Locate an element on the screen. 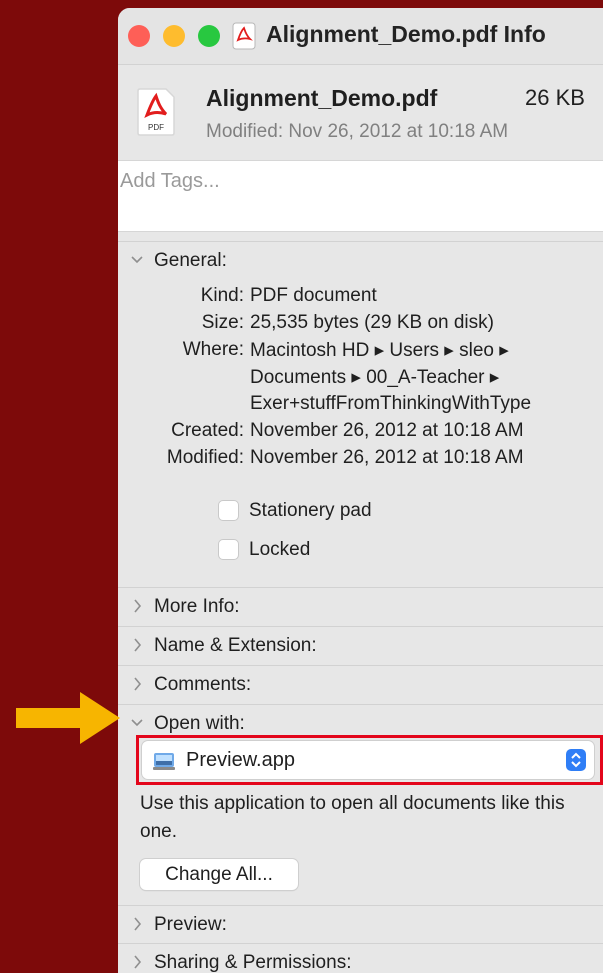  section-sharing-permissions: Sharing & Permissions: is located at coordinates (360, 958).